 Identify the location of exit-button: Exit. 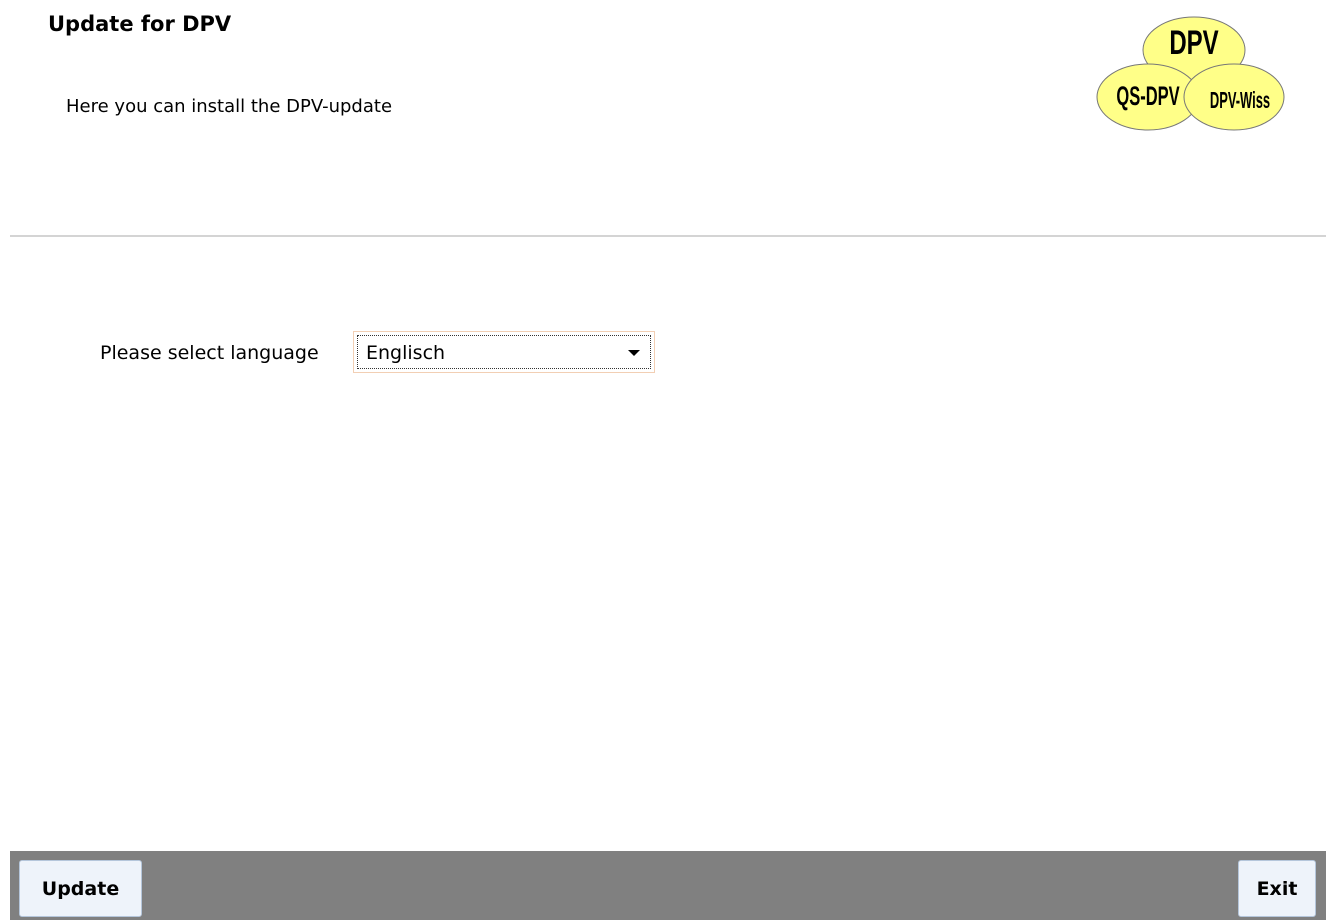
(1277, 888).